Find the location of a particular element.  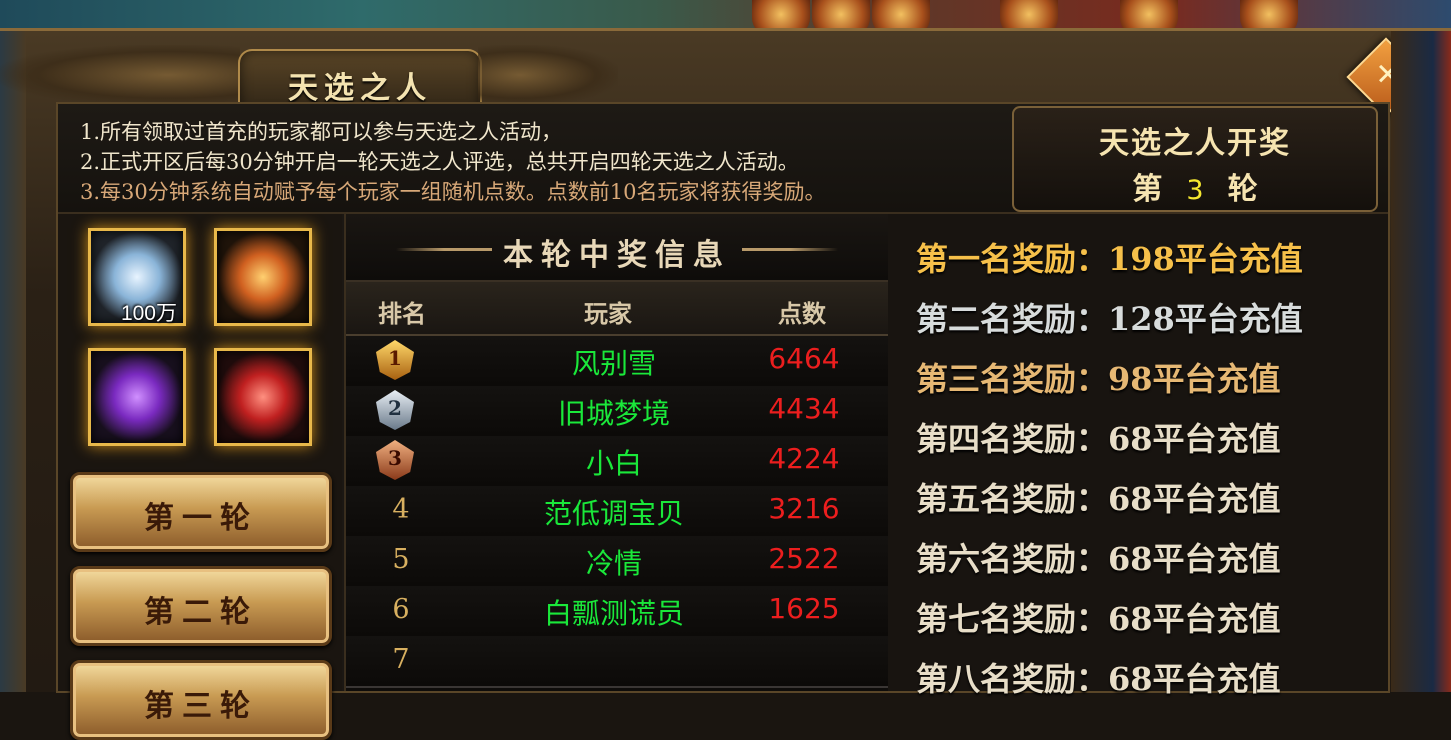

player-name: 范低调宝贝 is located at coordinates (613, 513).